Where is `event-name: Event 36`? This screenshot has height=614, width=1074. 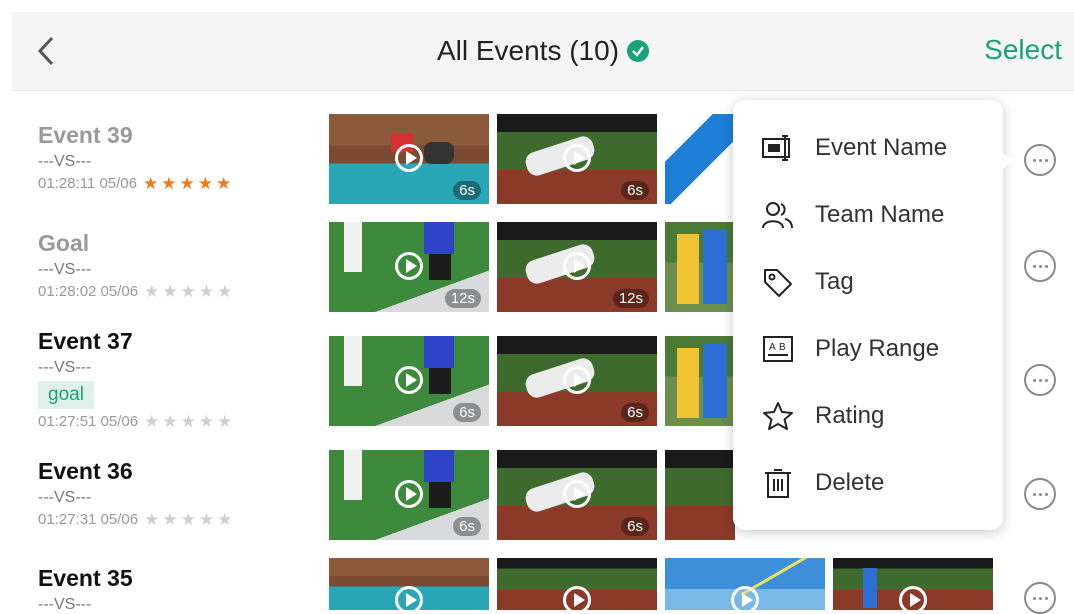
event-name: Event 36 is located at coordinates (85, 471).